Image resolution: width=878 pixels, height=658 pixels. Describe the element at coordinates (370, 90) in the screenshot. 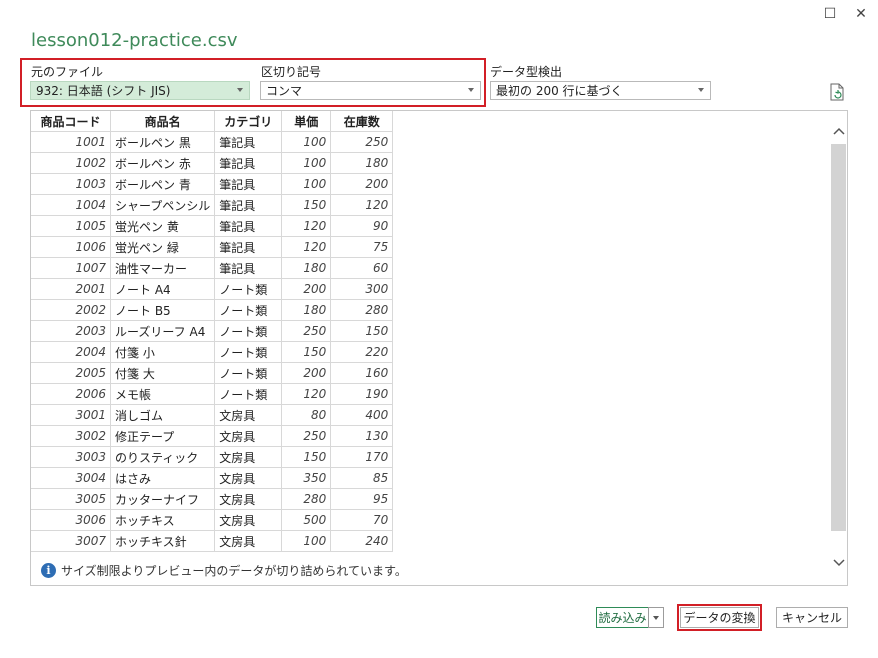

I see `delimiter-dropdown: コンマ` at that location.